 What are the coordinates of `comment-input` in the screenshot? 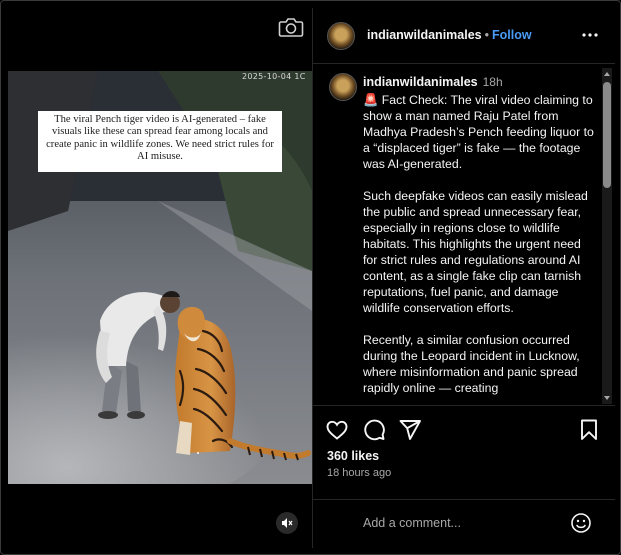 It's located at (463, 523).